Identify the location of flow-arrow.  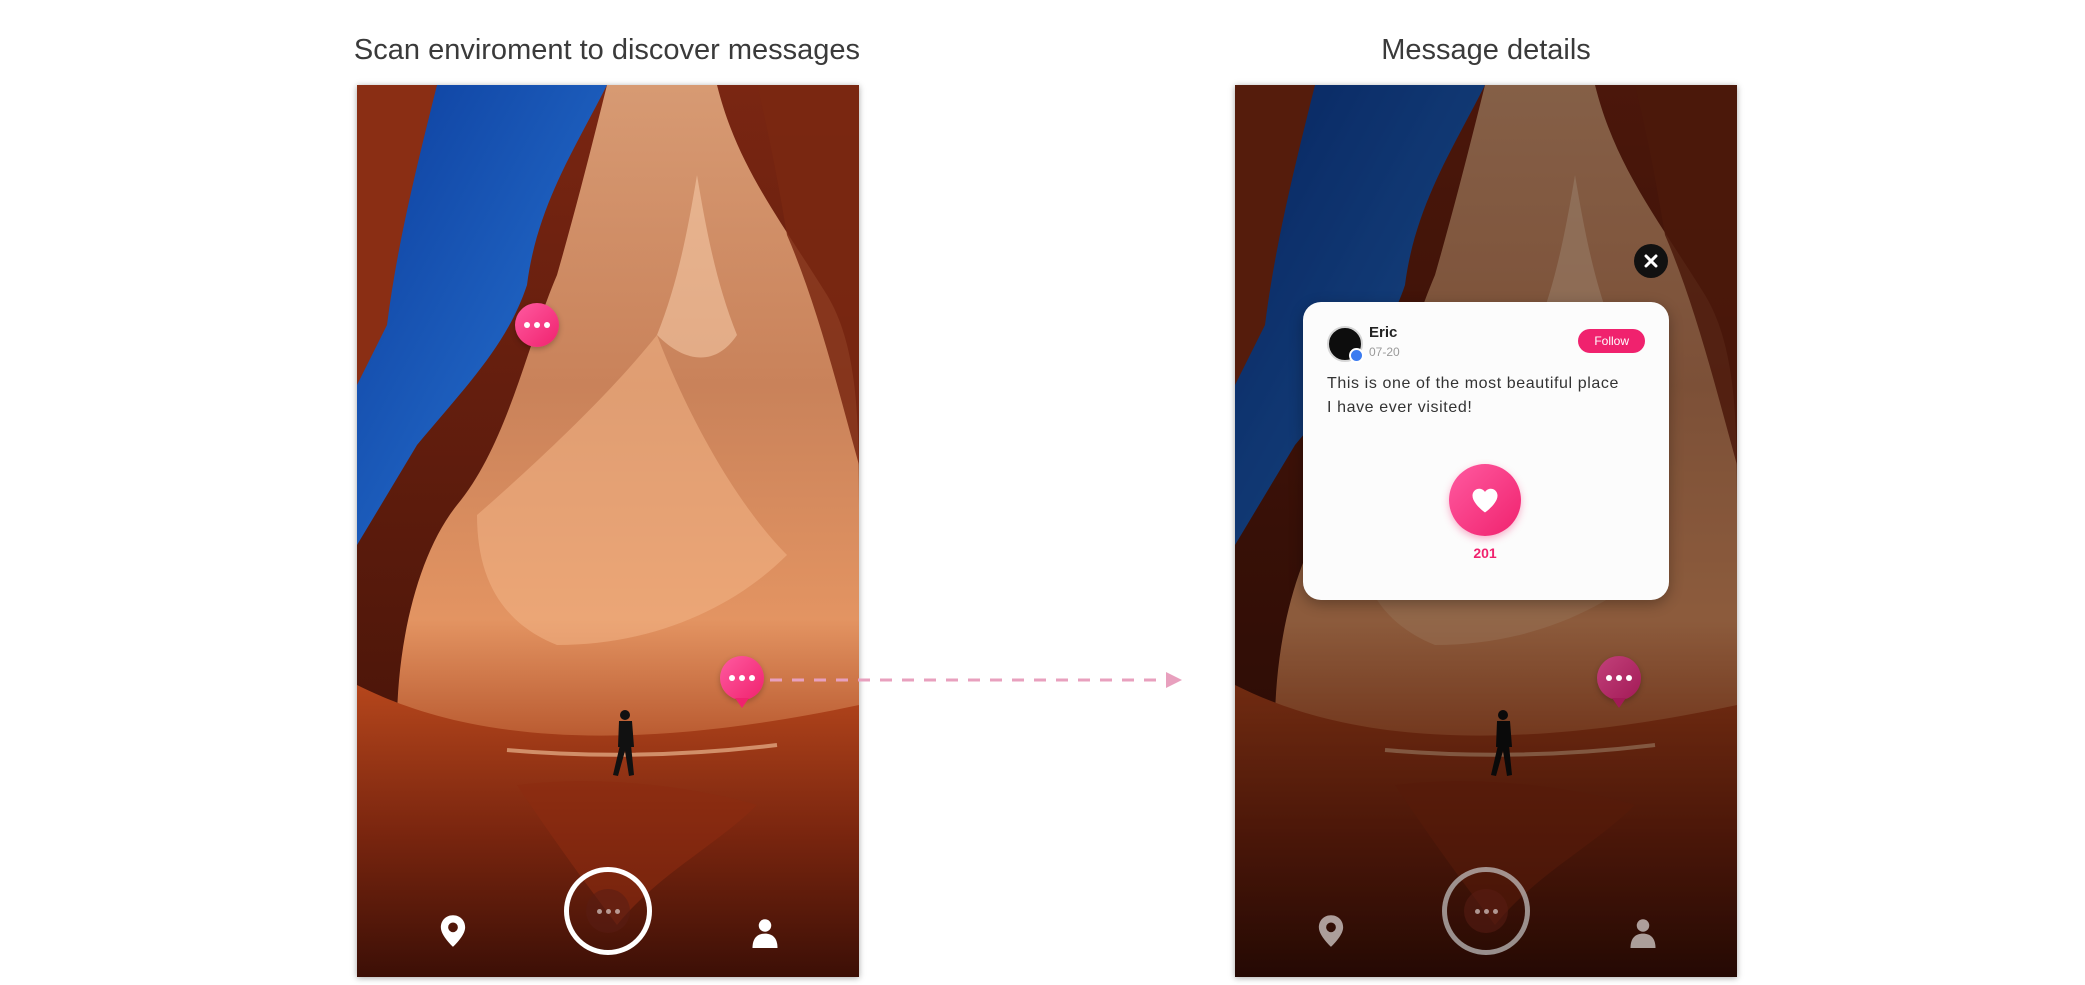
(976, 680).